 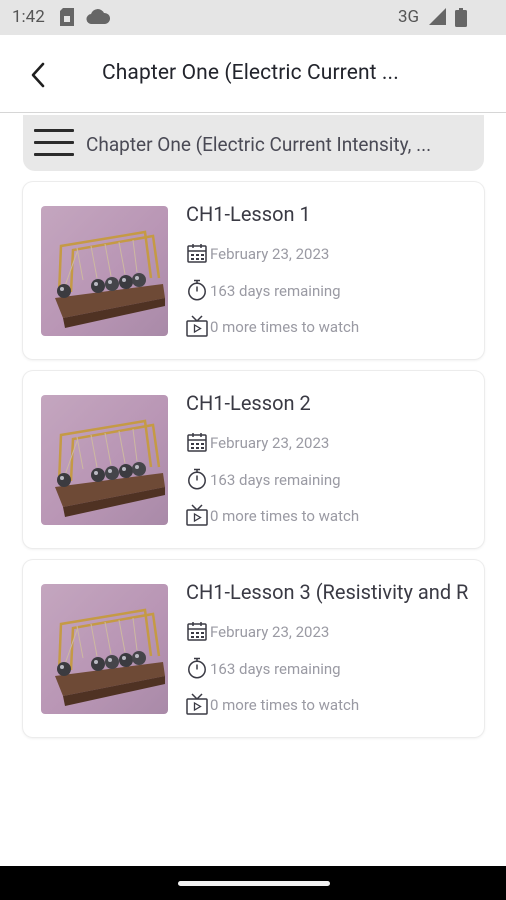 I want to click on system-nav-bar, so click(x=253, y=883).